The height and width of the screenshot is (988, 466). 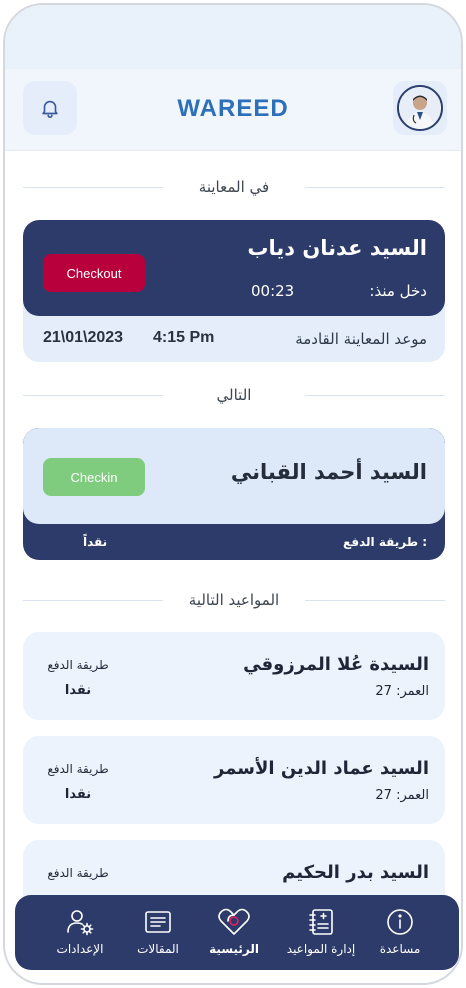 I want to click on elapsed-value: 00:23, so click(x=273, y=291).